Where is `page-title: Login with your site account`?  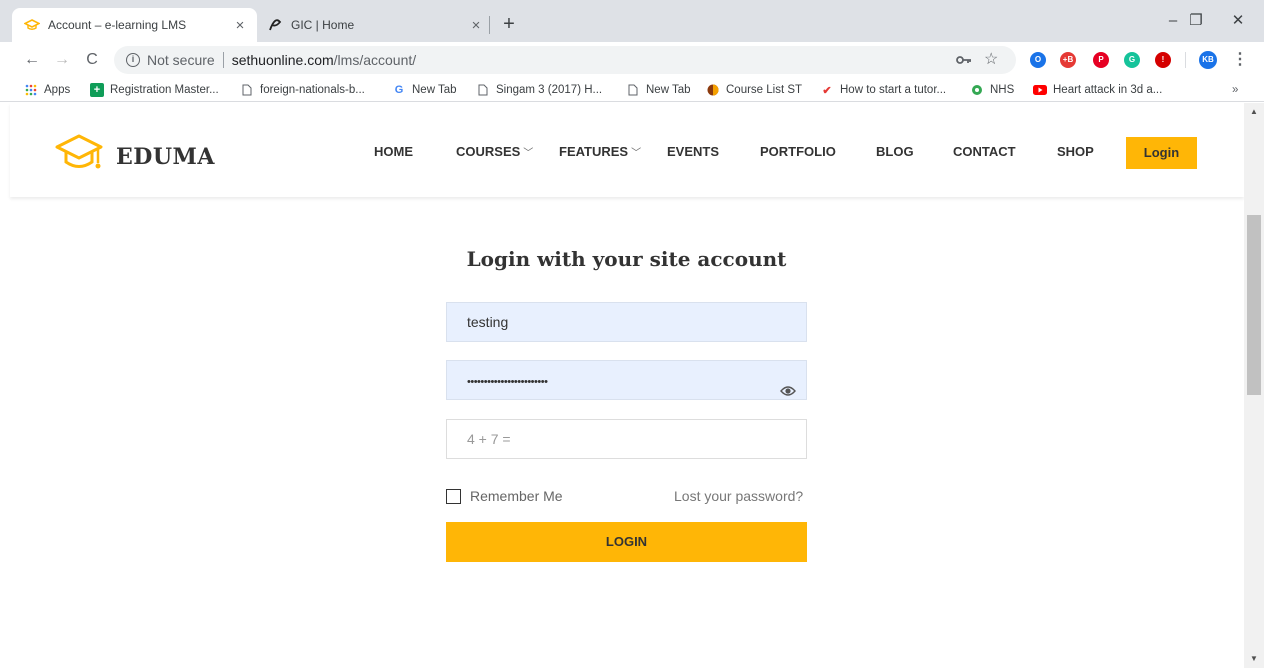
page-title: Login with your site account is located at coordinates (626, 259).